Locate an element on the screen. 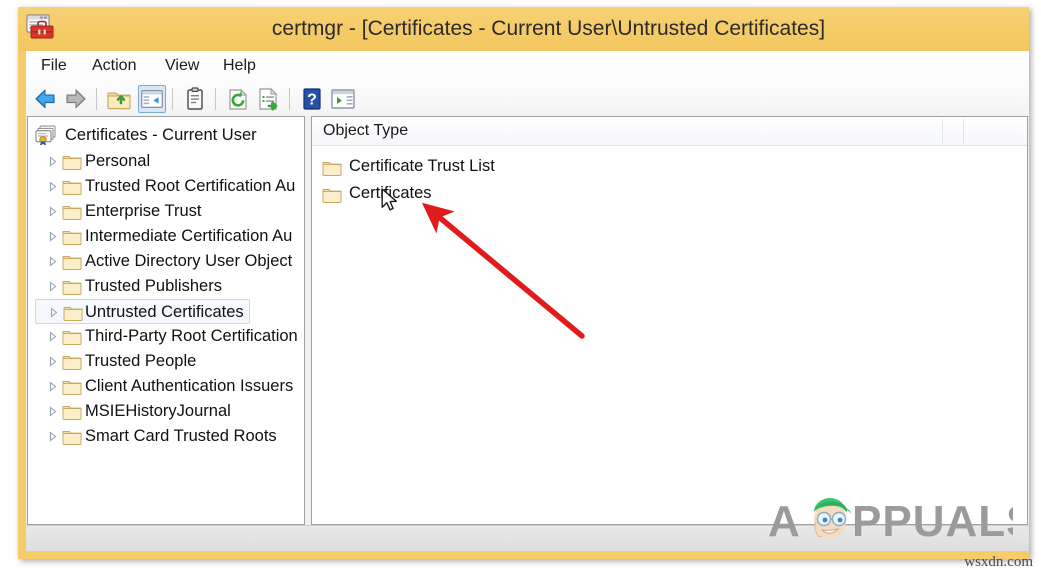 This screenshot has width=1041, height=573. sidebar-item-intermediate-certification-au: Intermediate Certification Au is located at coordinates (166, 236).